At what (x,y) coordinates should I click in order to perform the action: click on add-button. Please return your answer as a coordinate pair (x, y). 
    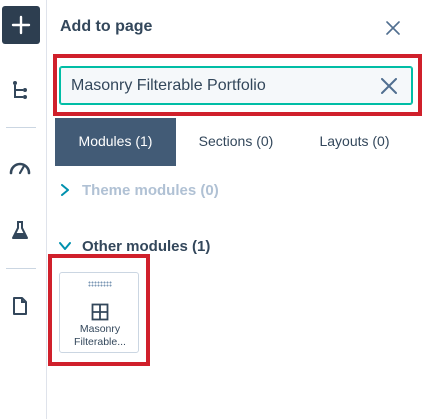
    Looking at the image, I should click on (21, 25).